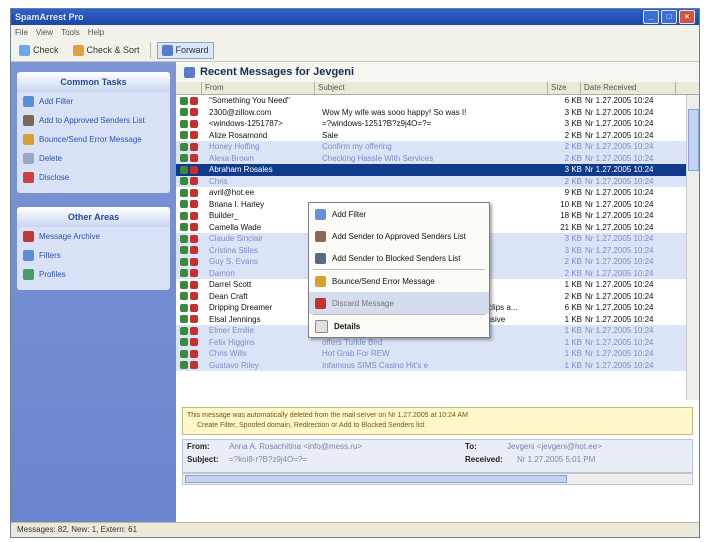  Describe the element at coordinates (21, 32) in the screenshot. I see `menu-file: File` at that location.